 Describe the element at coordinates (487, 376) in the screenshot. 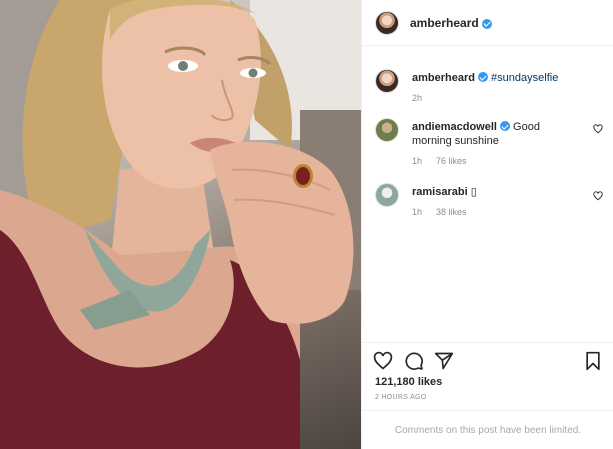

I see `post-actions: 121,180 likes 2 HOURS AGO` at that location.